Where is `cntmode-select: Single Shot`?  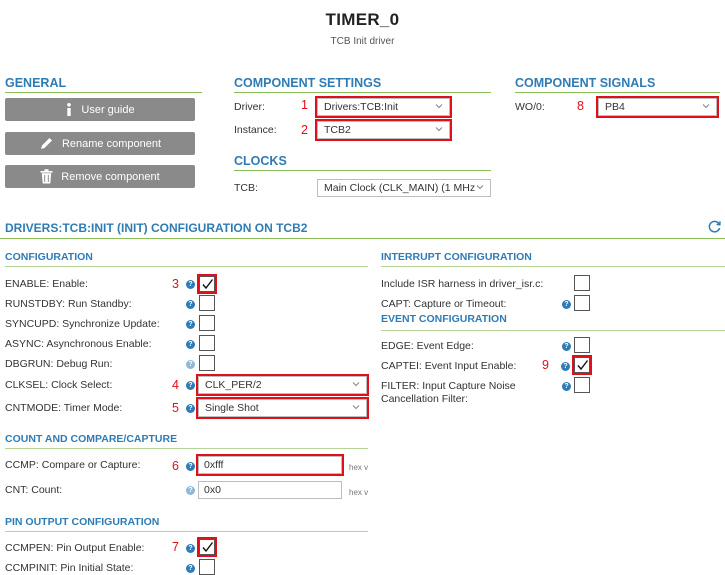 cntmode-select: Single Shot is located at coordinates (282, 408).